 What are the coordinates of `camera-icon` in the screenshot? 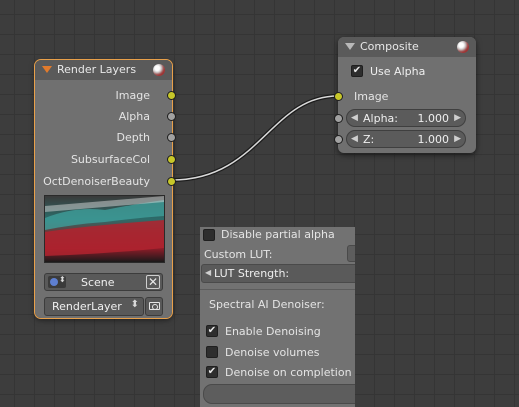 It's located at (154, 306).